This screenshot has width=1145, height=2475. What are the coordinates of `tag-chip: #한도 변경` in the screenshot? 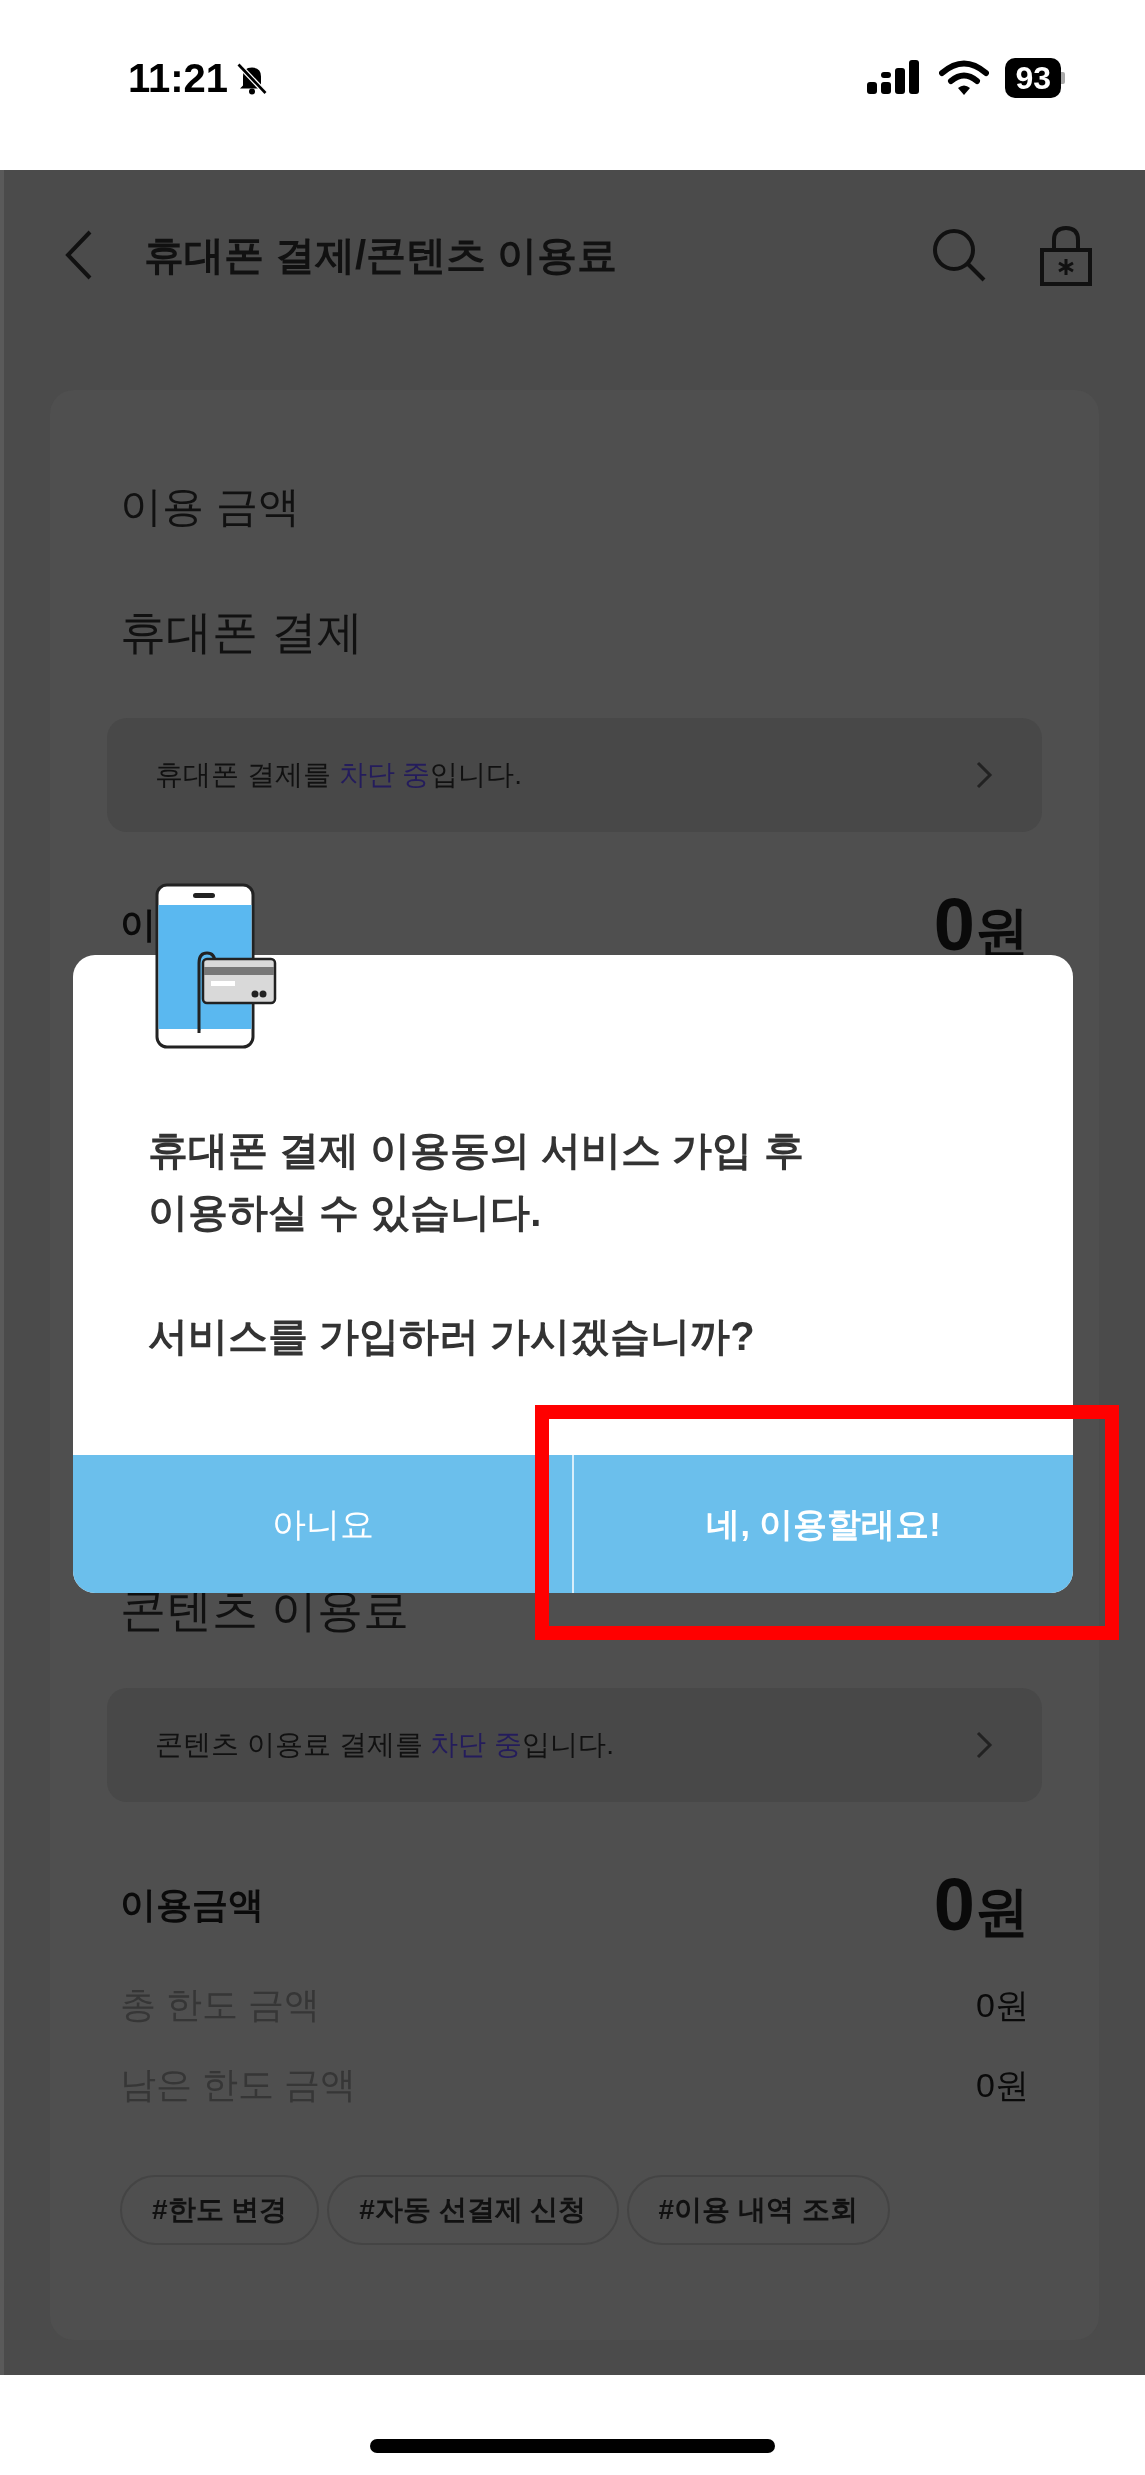 It's located at (220, 2210).